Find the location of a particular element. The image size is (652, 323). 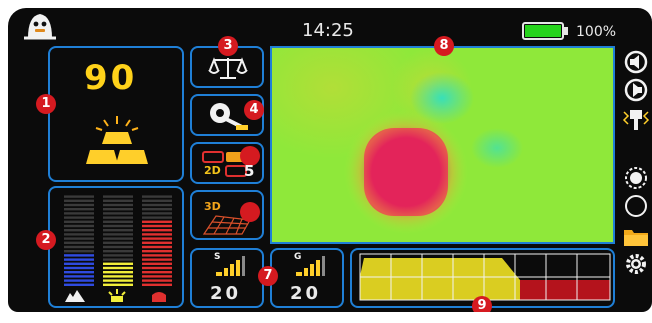

badge-1: 1 is located at coordinates (46, 104).